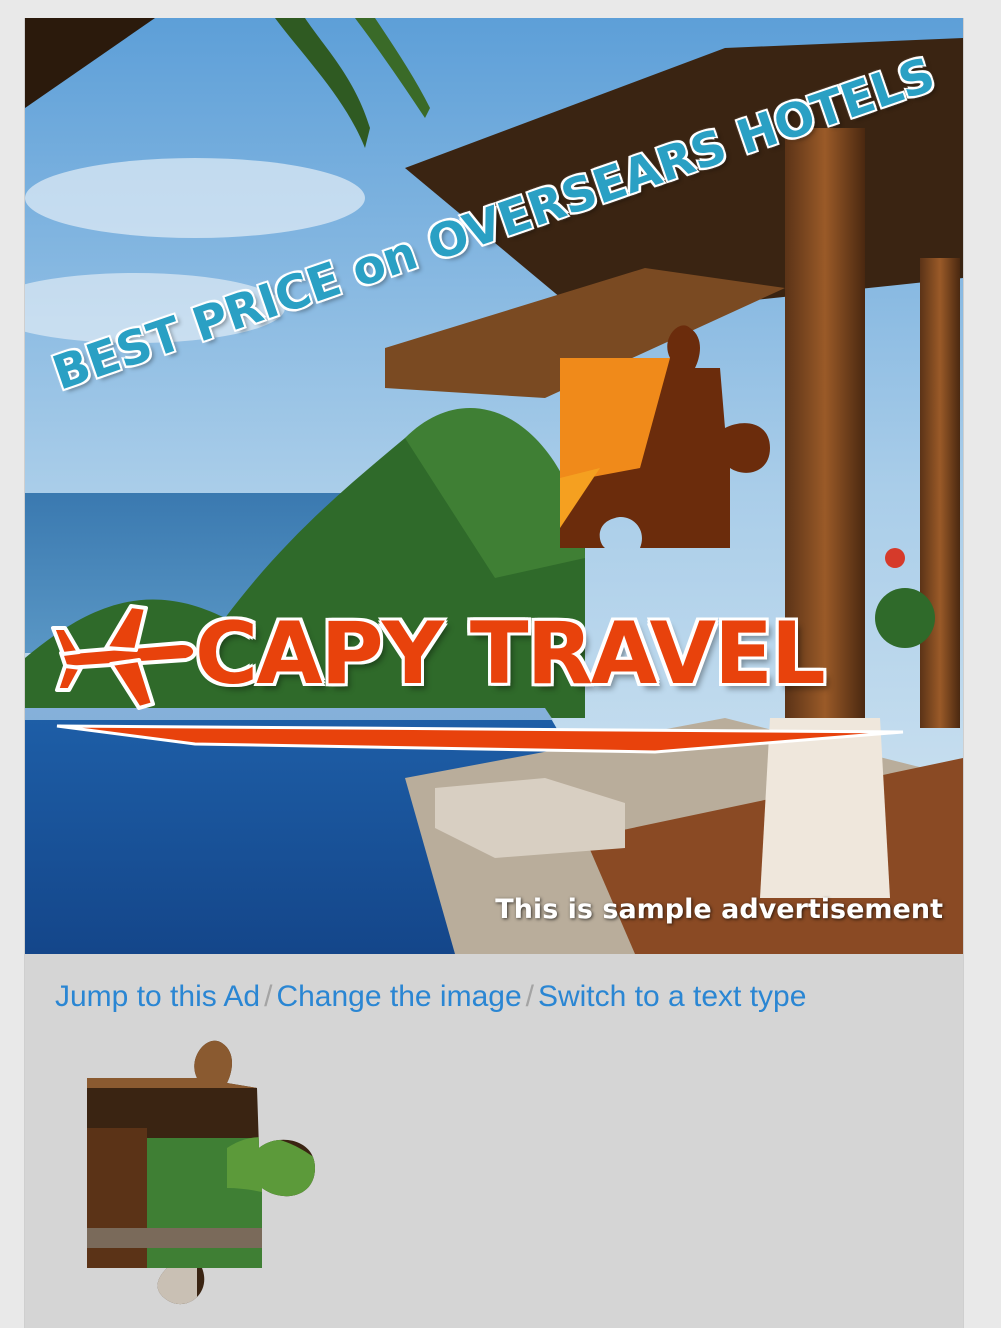 The height and width of the screenshot is (1328, 1001). What do you see at coordinates (202, 1173) in the screenshot?
I see `puzzle-piece-icon` at bounding box center [202, 1173].